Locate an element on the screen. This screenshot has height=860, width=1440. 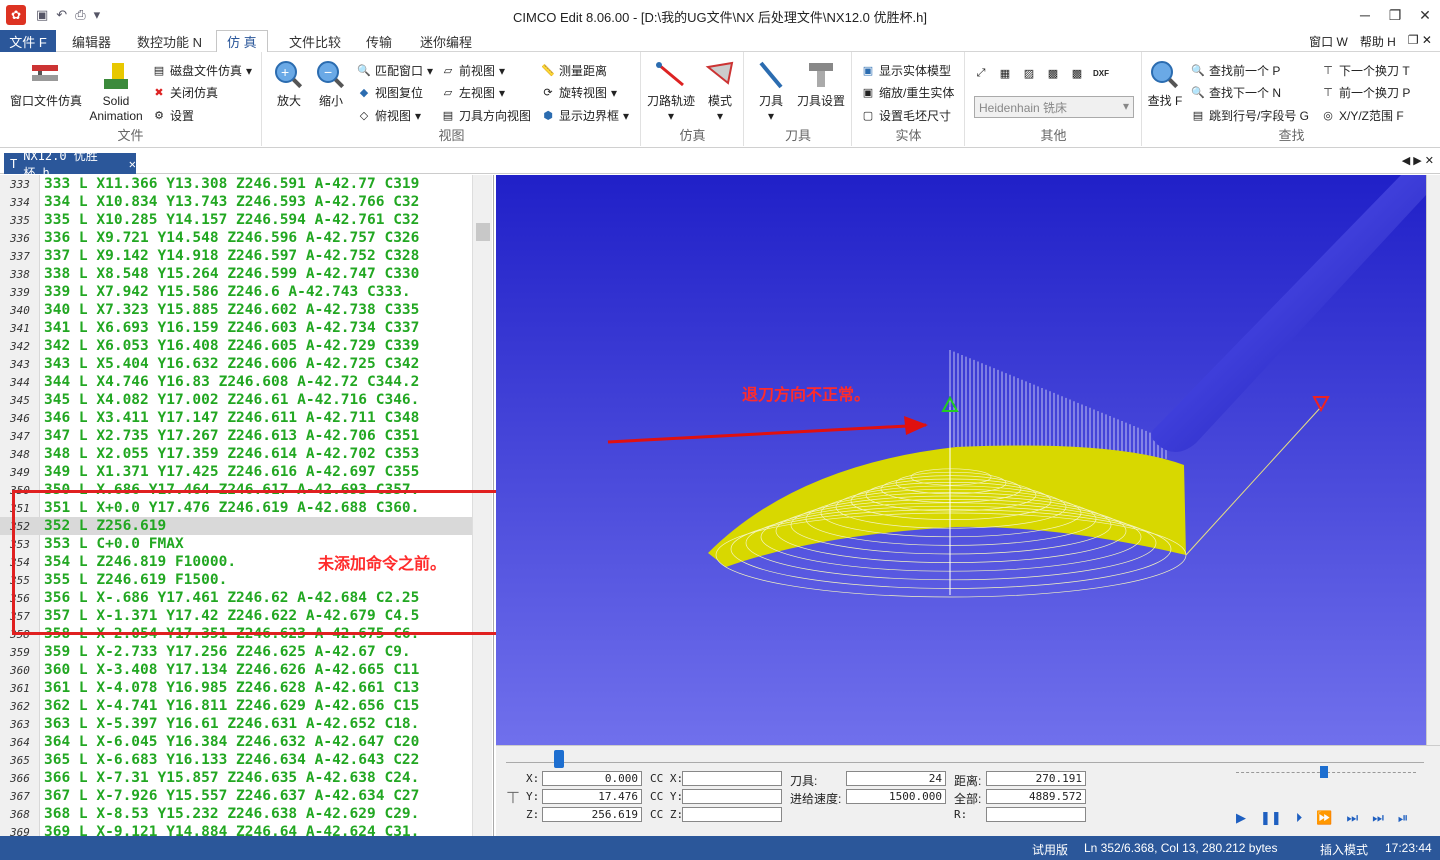
xyz-range-button: ◎ X/Y/Z范围 F is located at coordinates (1362, 115).